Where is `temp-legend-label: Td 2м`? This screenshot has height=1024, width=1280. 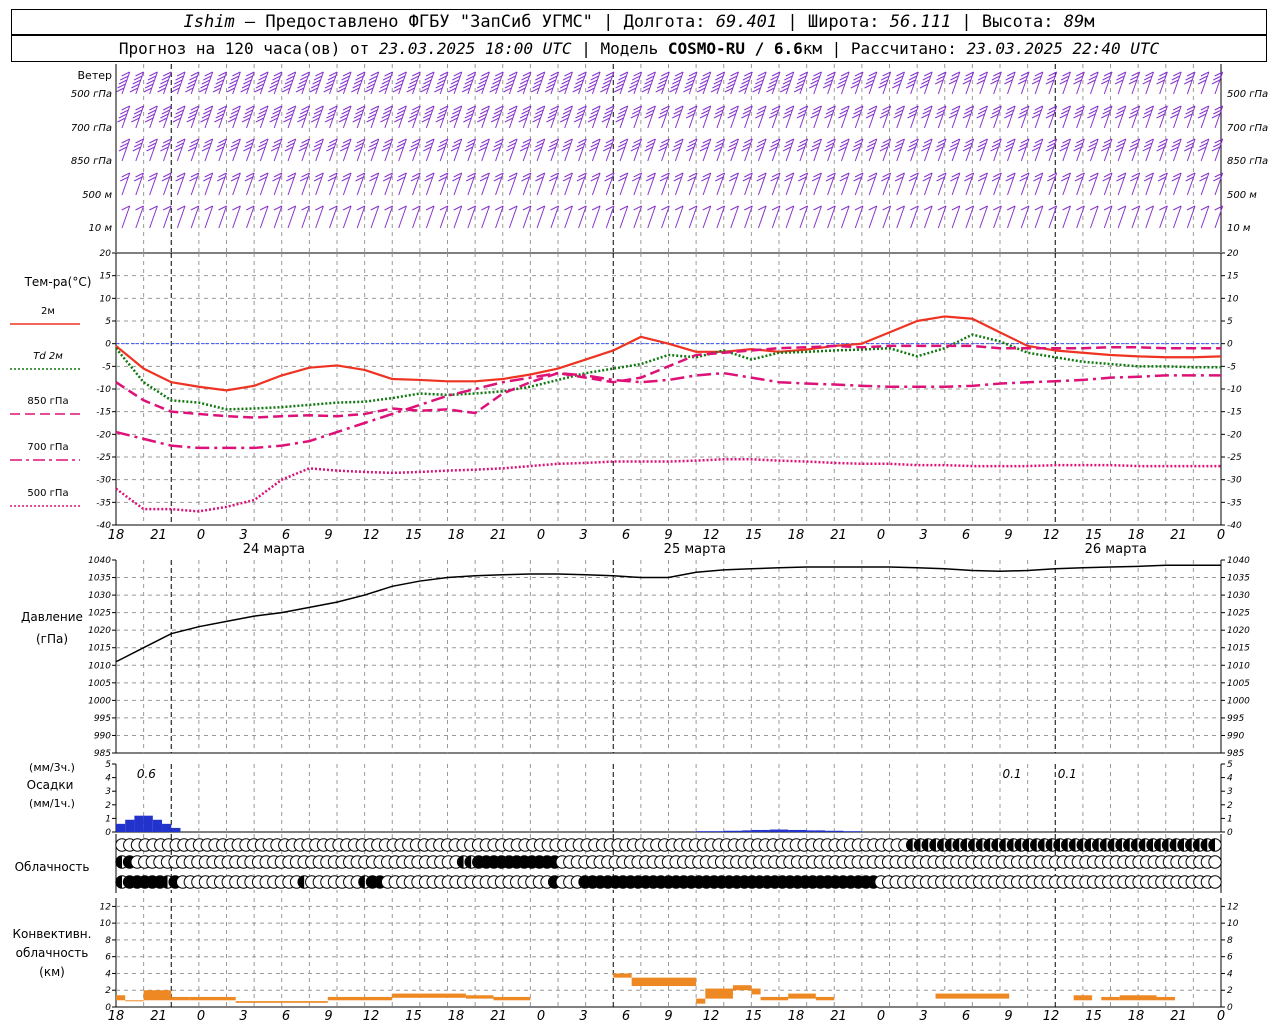
temp-legend-label: Td 2м is located at coordinates (48, 356).